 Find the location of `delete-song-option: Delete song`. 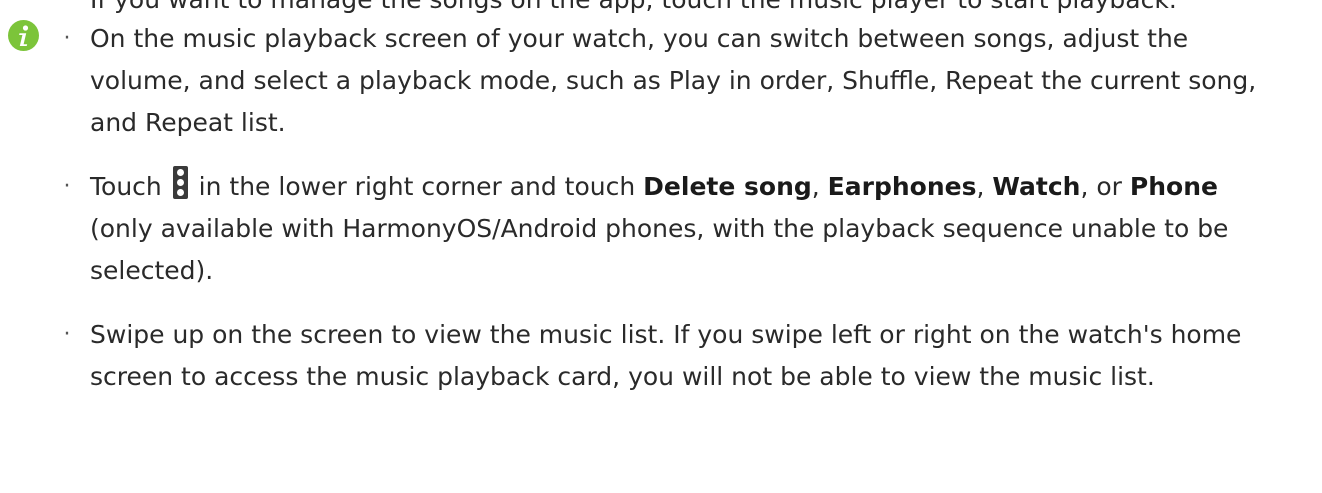

delete-song-option: Delete song is located at coordinates (727, 186).